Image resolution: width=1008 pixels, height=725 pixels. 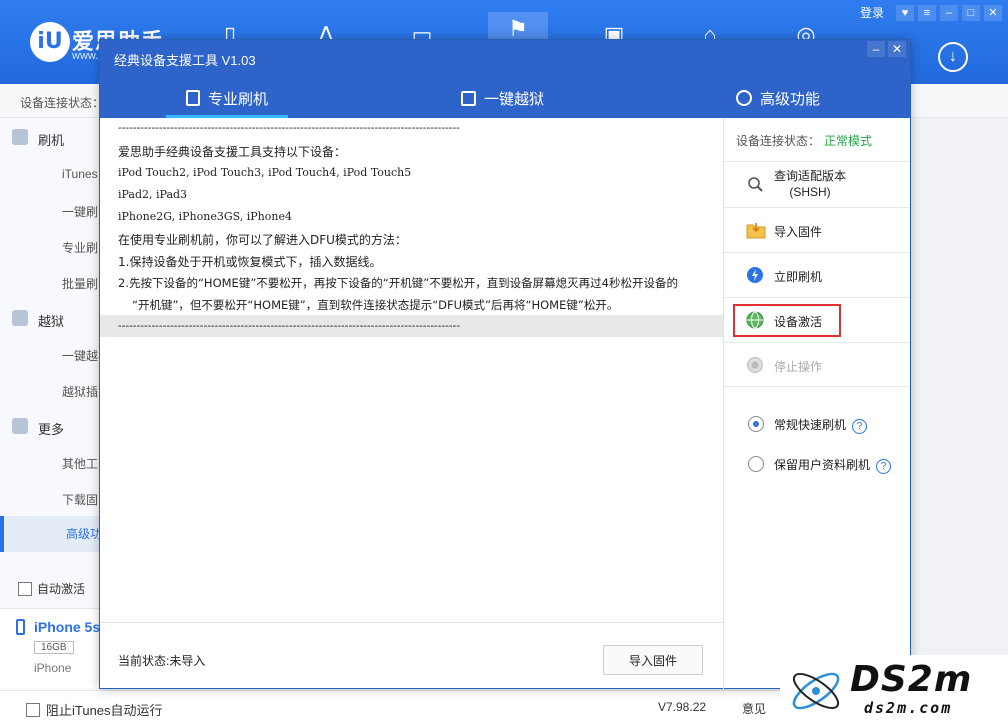 I want to click on auto-activate-checkbox: 自动激活, so click(x=51, y=588).